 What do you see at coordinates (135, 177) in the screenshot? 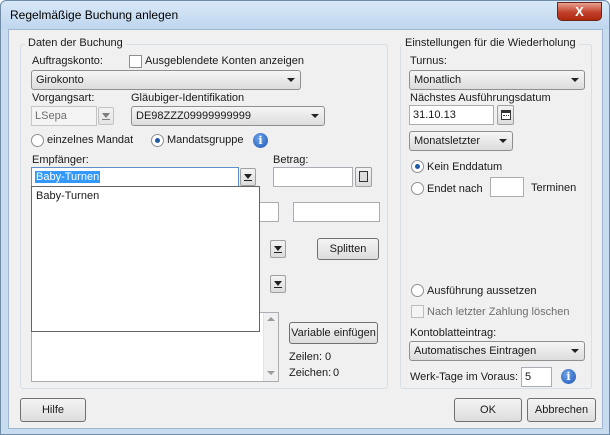
I see `empfaenger-input: Baby-Turnen` at bounding box center [135, 177].